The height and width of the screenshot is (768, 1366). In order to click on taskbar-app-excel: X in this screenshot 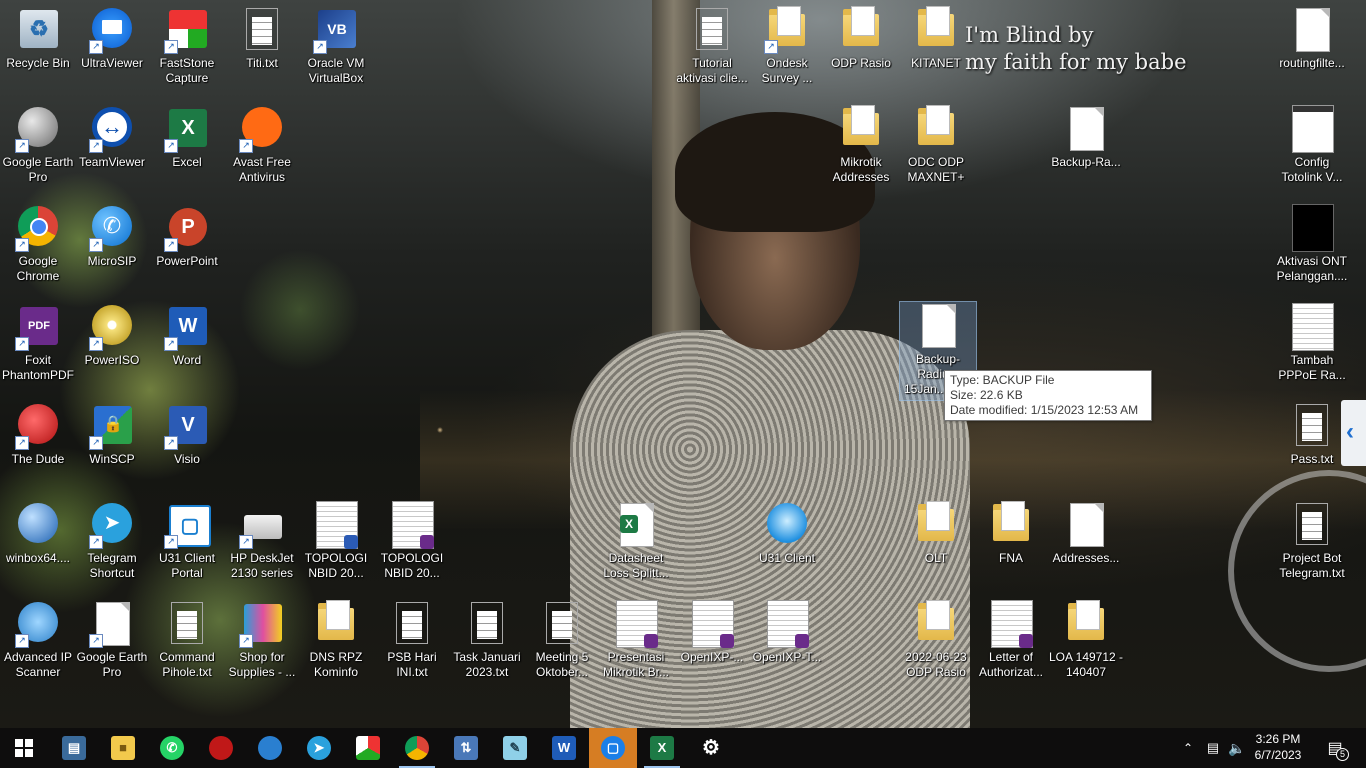, I will do `click(662, 748)`.